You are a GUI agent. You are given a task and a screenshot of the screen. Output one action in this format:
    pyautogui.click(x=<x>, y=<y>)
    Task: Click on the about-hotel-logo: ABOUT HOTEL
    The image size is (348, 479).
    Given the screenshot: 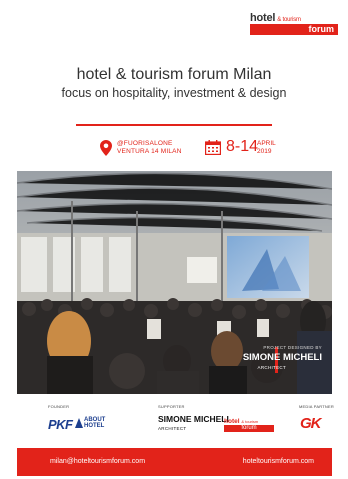 What is the action you would take?
    pyautogui.click(x=94, y=423)
    